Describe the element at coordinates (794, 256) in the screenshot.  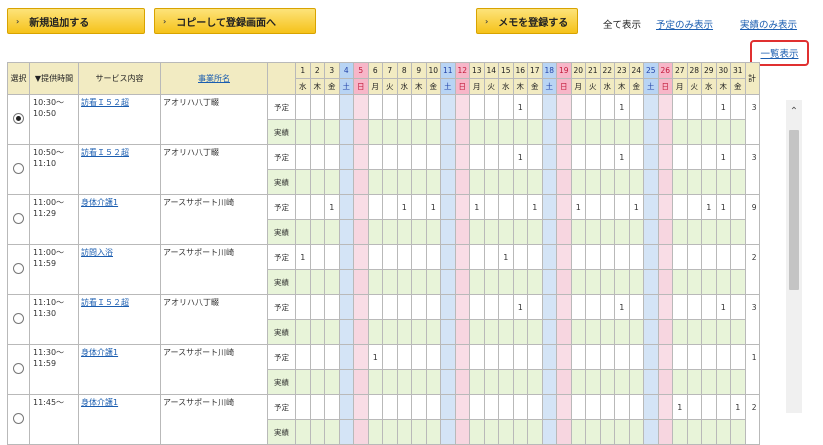
I see `vertical-scrollbar: ⌃` at that location.